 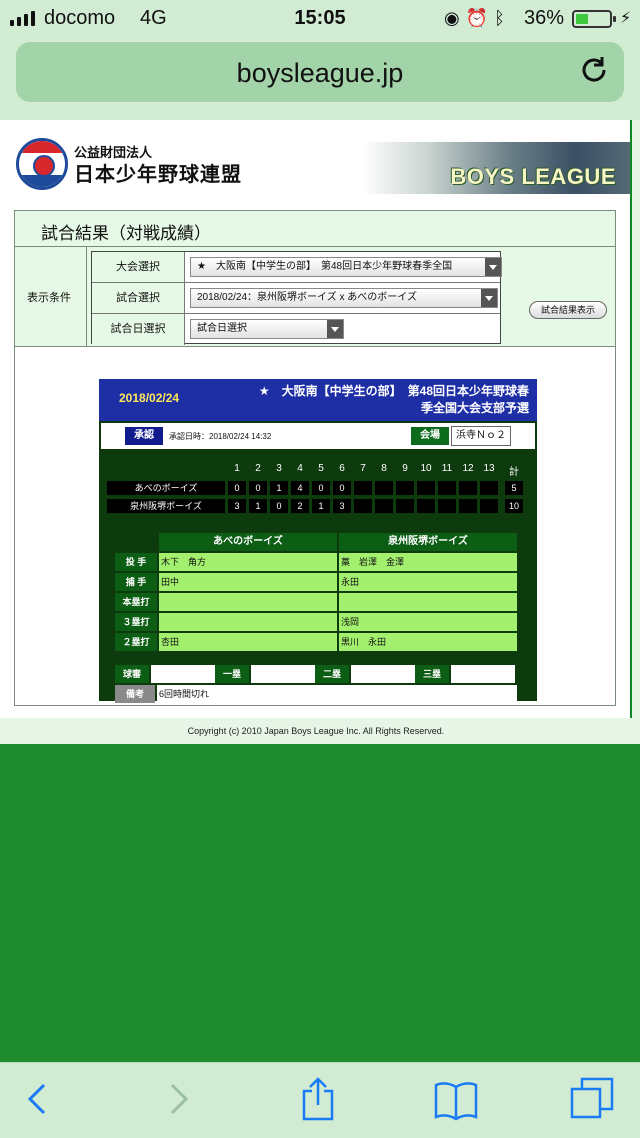 I want to click on tournament-name-line1: ★ 大阪南【中学生の部】 第48回日本少年野球春, so click(x=393, y=391).